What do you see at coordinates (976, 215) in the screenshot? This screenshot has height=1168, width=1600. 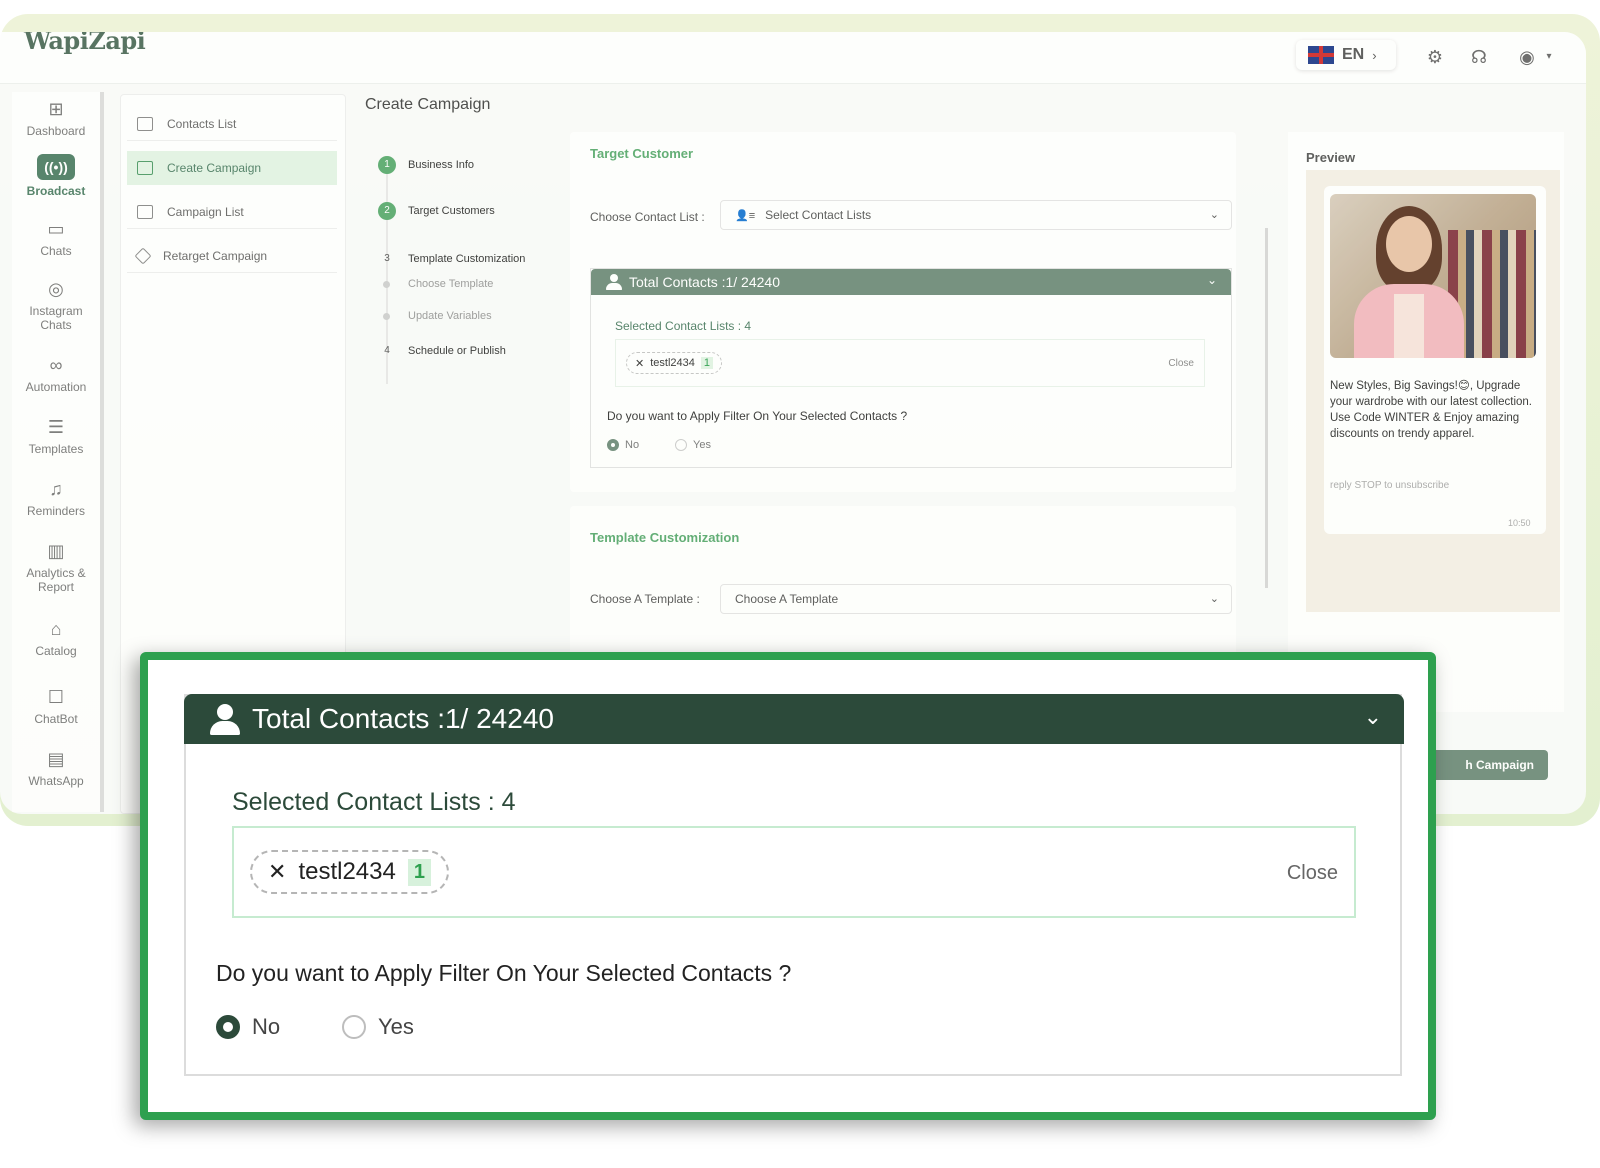 I see `contact-list-select: 👤≡ Select Contact Lists ⌄` at bounding box center [976, 215].